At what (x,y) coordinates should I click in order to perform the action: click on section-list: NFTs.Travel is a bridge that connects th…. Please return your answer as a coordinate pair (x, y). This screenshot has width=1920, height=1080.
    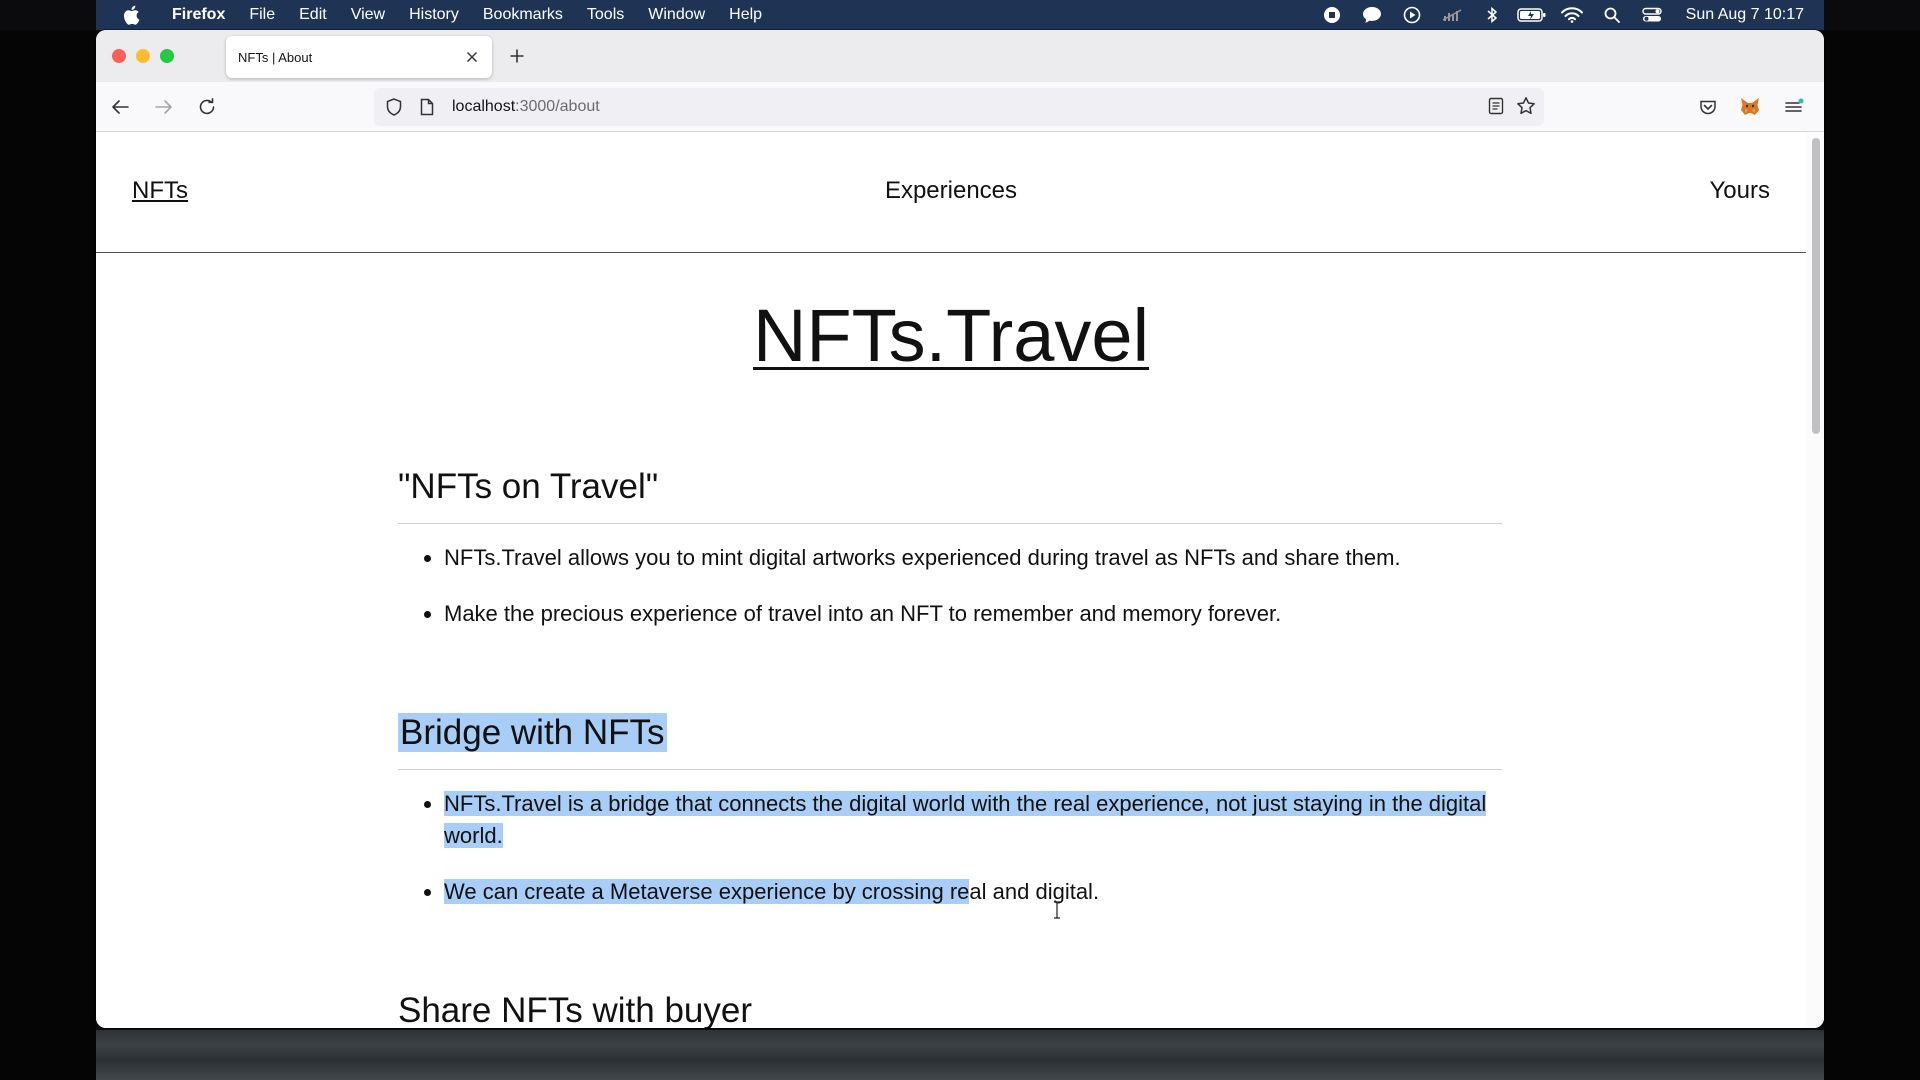
    Looking at the image, I should click on (950, 848).